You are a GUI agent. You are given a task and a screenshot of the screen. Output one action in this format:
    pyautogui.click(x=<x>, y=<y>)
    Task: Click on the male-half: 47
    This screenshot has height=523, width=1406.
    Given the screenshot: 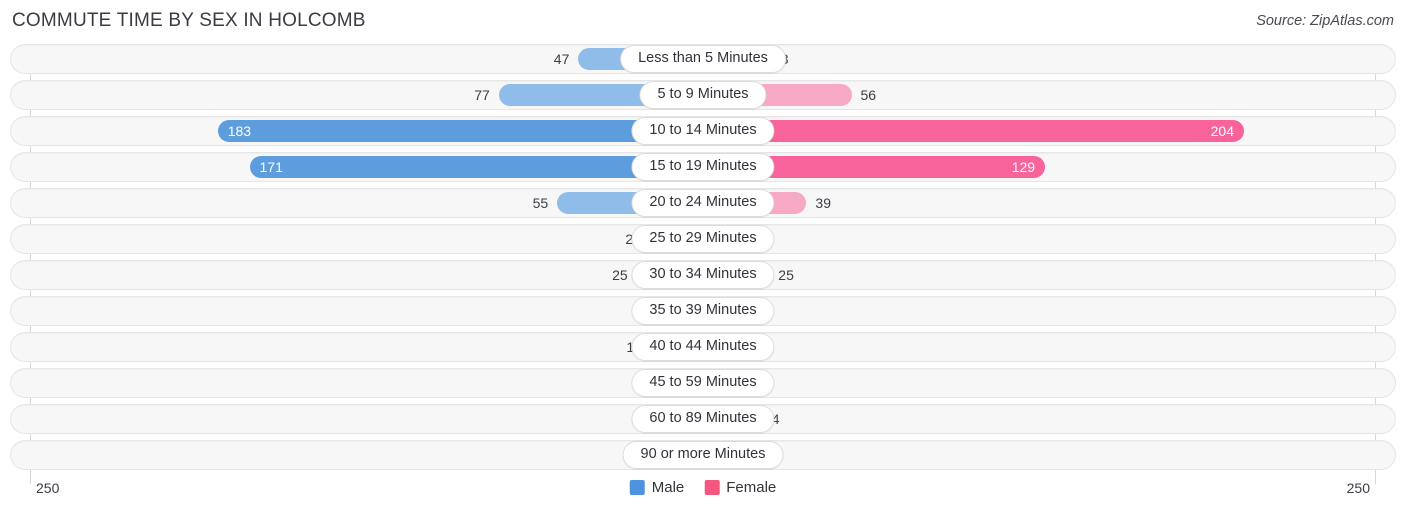 What is the action you would take?
    pyautogui.click(x=357, y=59)
    